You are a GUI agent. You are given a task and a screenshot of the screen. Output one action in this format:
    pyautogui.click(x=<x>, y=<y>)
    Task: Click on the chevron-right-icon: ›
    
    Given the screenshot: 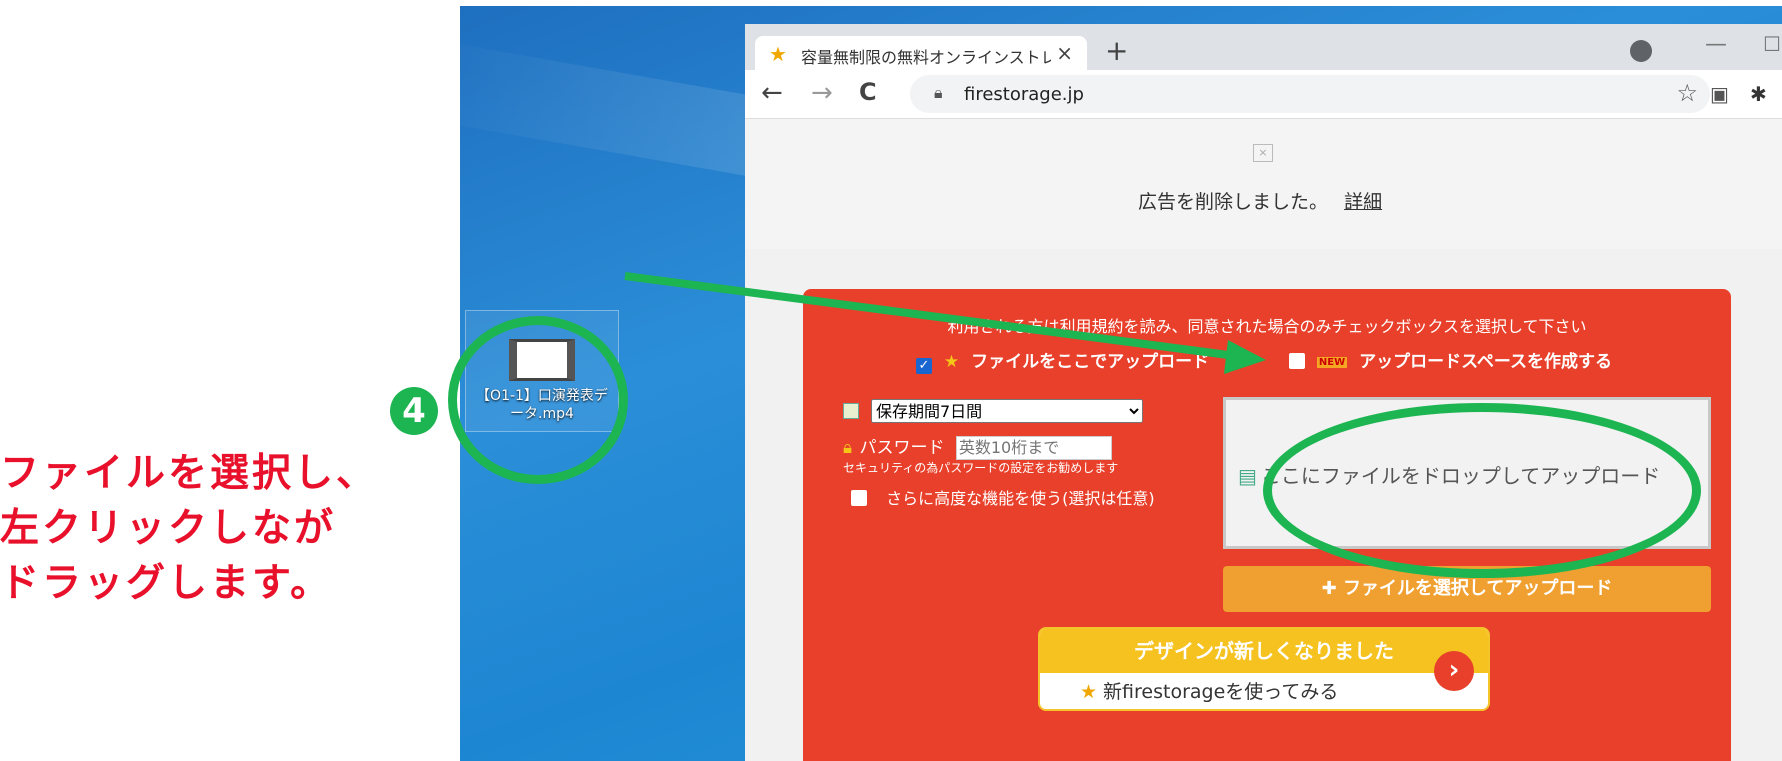 What is the action you would take?
    pyautogui.click(x=1454, y=671)
    